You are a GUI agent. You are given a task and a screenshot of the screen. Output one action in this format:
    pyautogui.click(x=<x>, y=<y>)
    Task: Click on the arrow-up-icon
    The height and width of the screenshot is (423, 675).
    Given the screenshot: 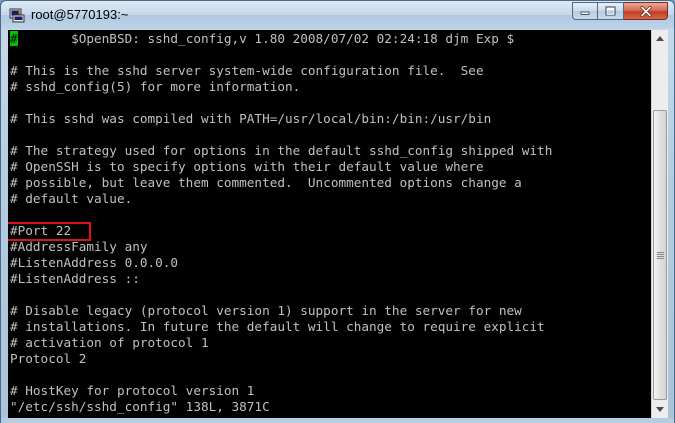 What is the action you would take?
    pyautogui.click(x=660, y=38)
    